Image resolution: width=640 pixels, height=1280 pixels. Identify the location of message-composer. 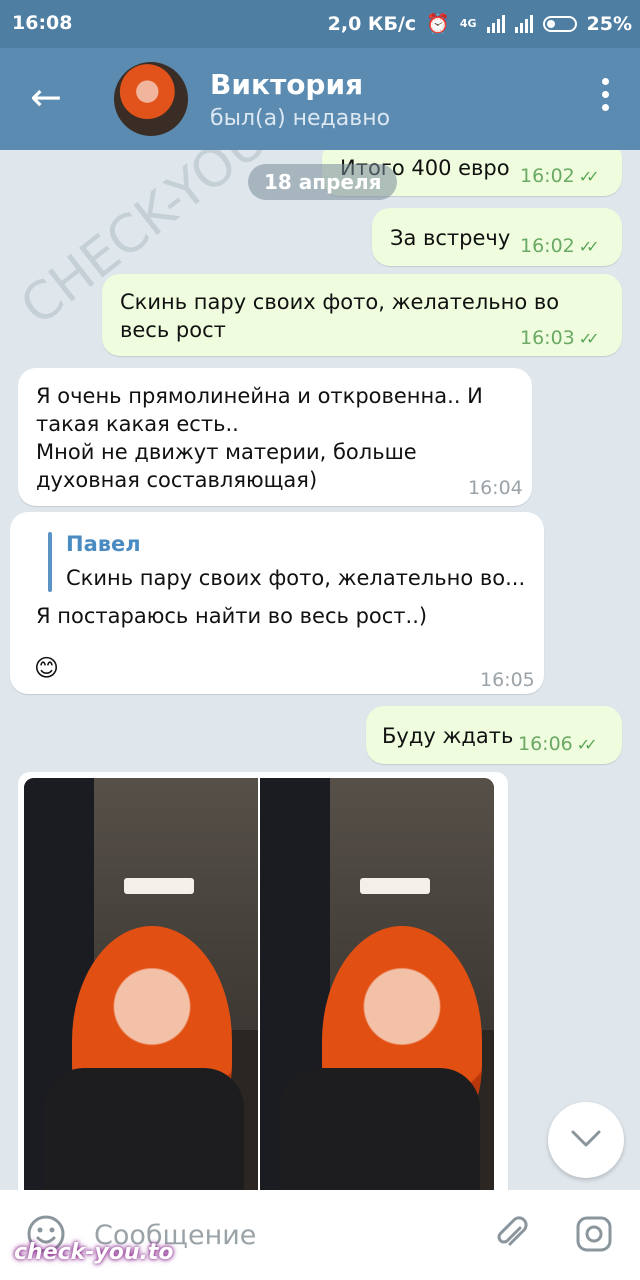
(320, 1235).